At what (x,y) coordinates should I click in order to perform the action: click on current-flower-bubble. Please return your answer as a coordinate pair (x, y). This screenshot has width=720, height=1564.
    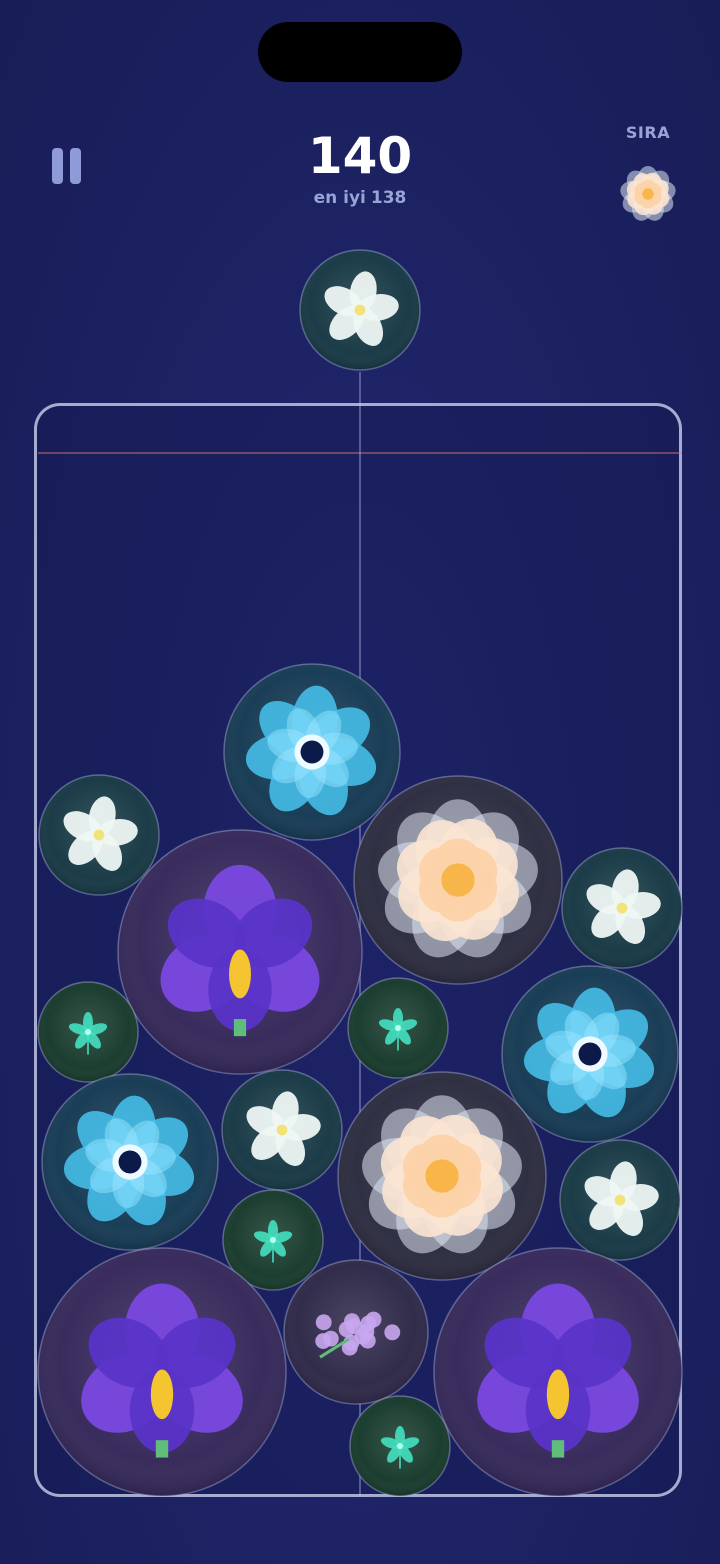
    Looking at the image, I should click on (360, 310).